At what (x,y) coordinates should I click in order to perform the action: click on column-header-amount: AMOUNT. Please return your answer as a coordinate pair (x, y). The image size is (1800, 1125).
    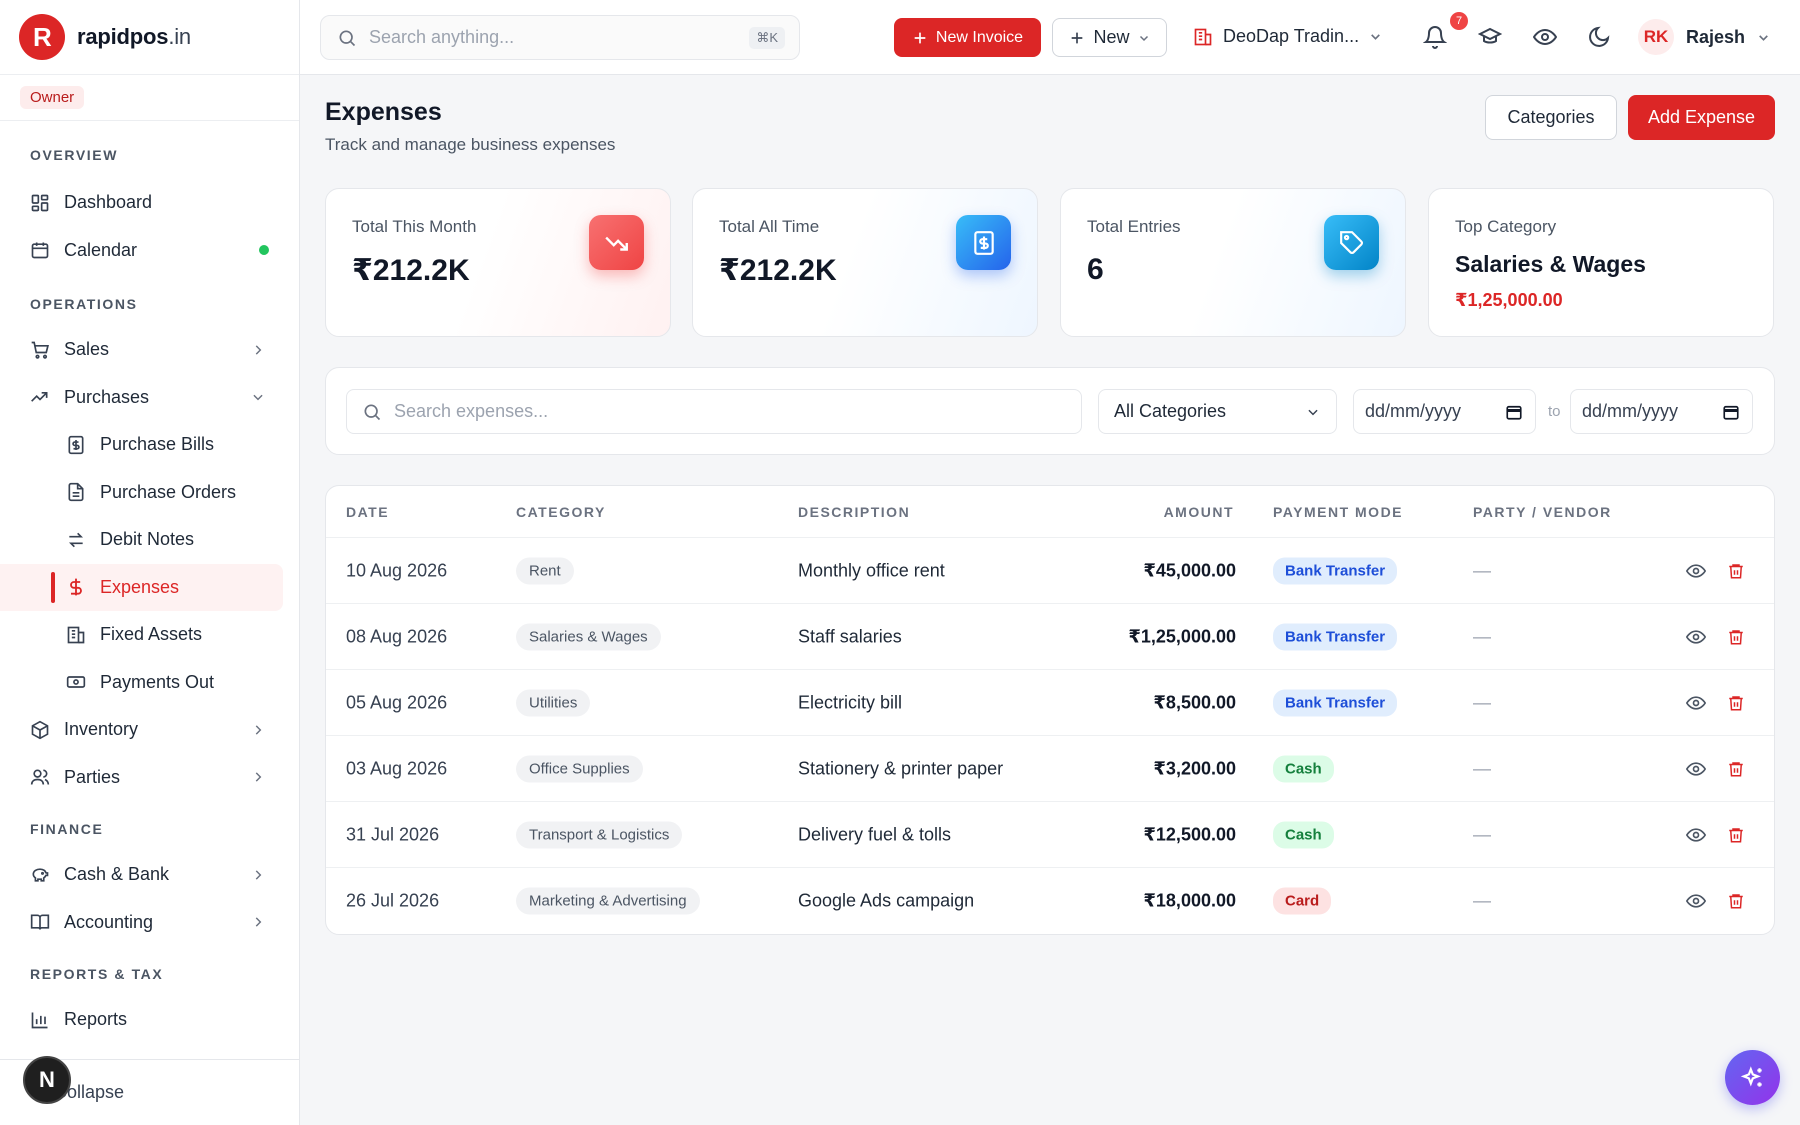
    Looking at the image, I should click on (1199, 512).